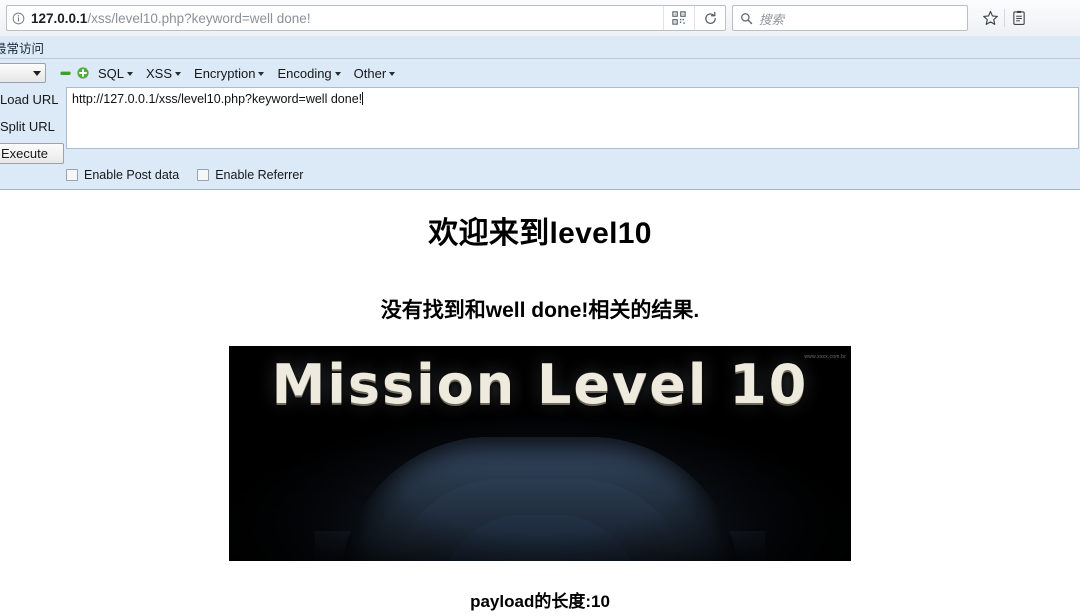 Image resolution: width=1080 pixels, height=616 pixels. I want to click on hackbar-menu-encryption-label: Encryption, so click(225, 73).